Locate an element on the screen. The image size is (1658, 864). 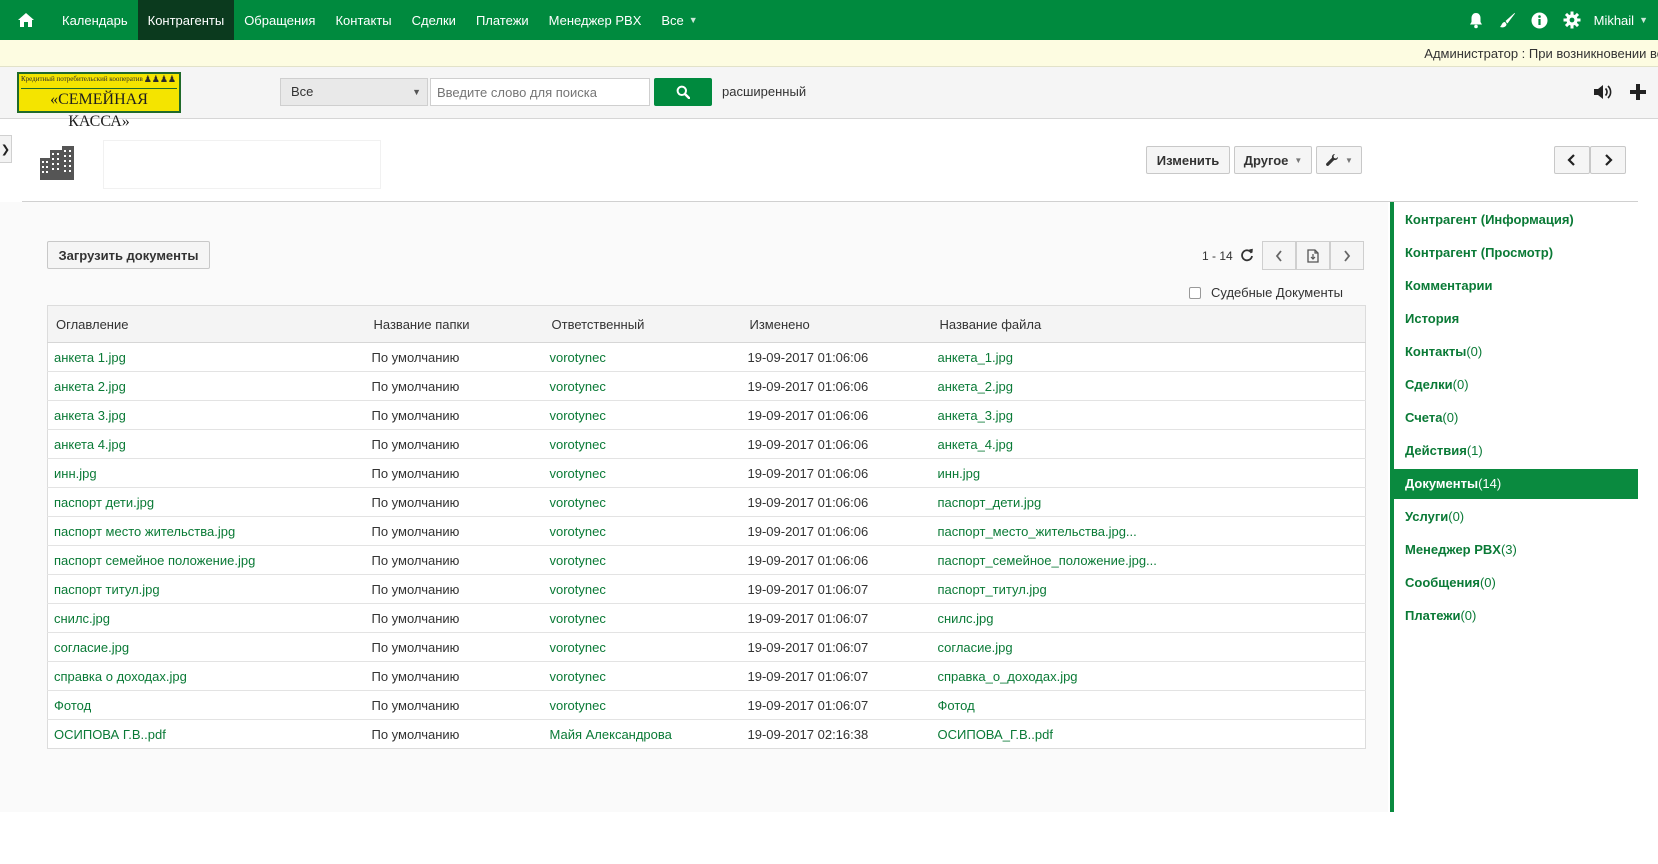
search-button is located at coordinates (683, 92).